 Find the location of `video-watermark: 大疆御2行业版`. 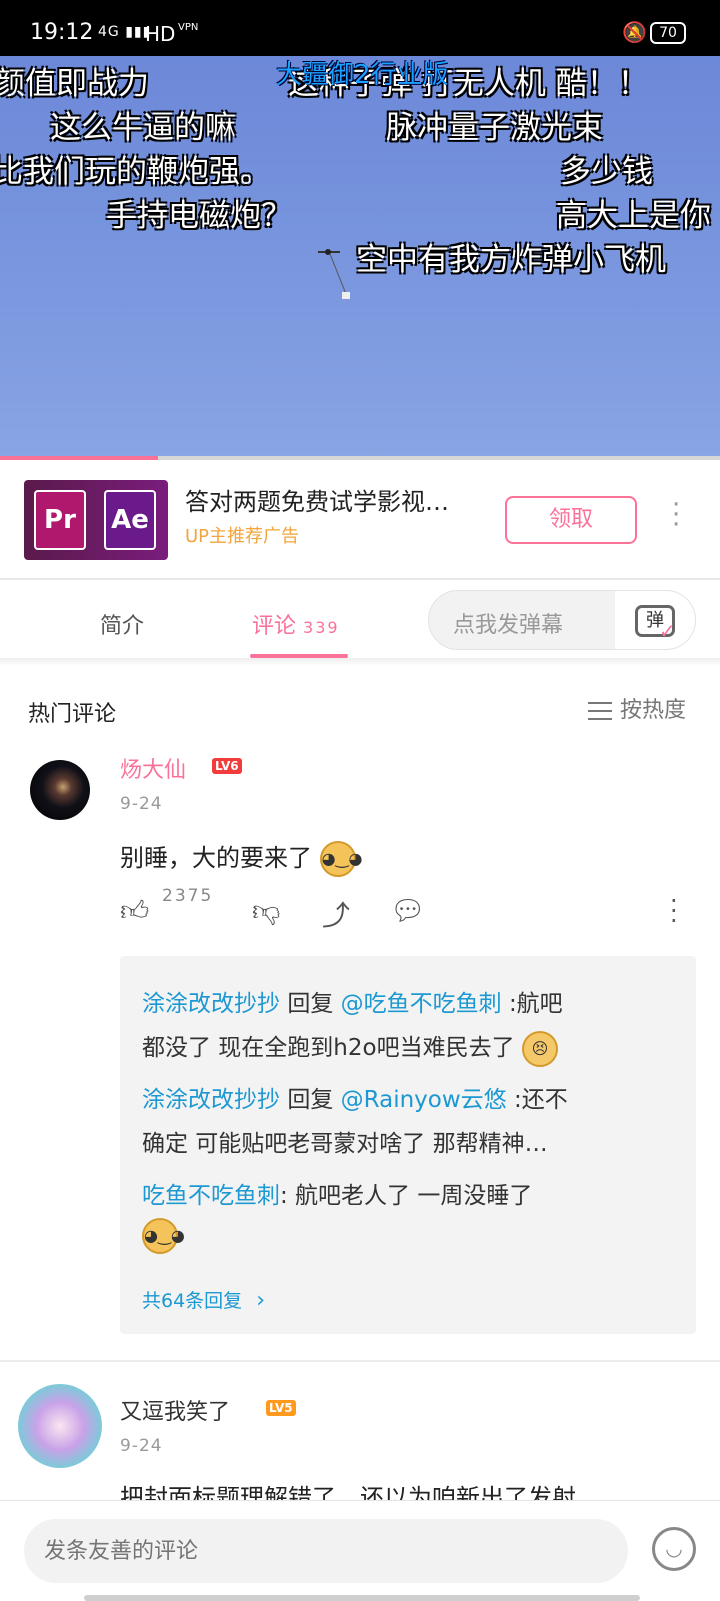

video-watermark: 大疆御2行业版 is located at coordinates (362, 75).